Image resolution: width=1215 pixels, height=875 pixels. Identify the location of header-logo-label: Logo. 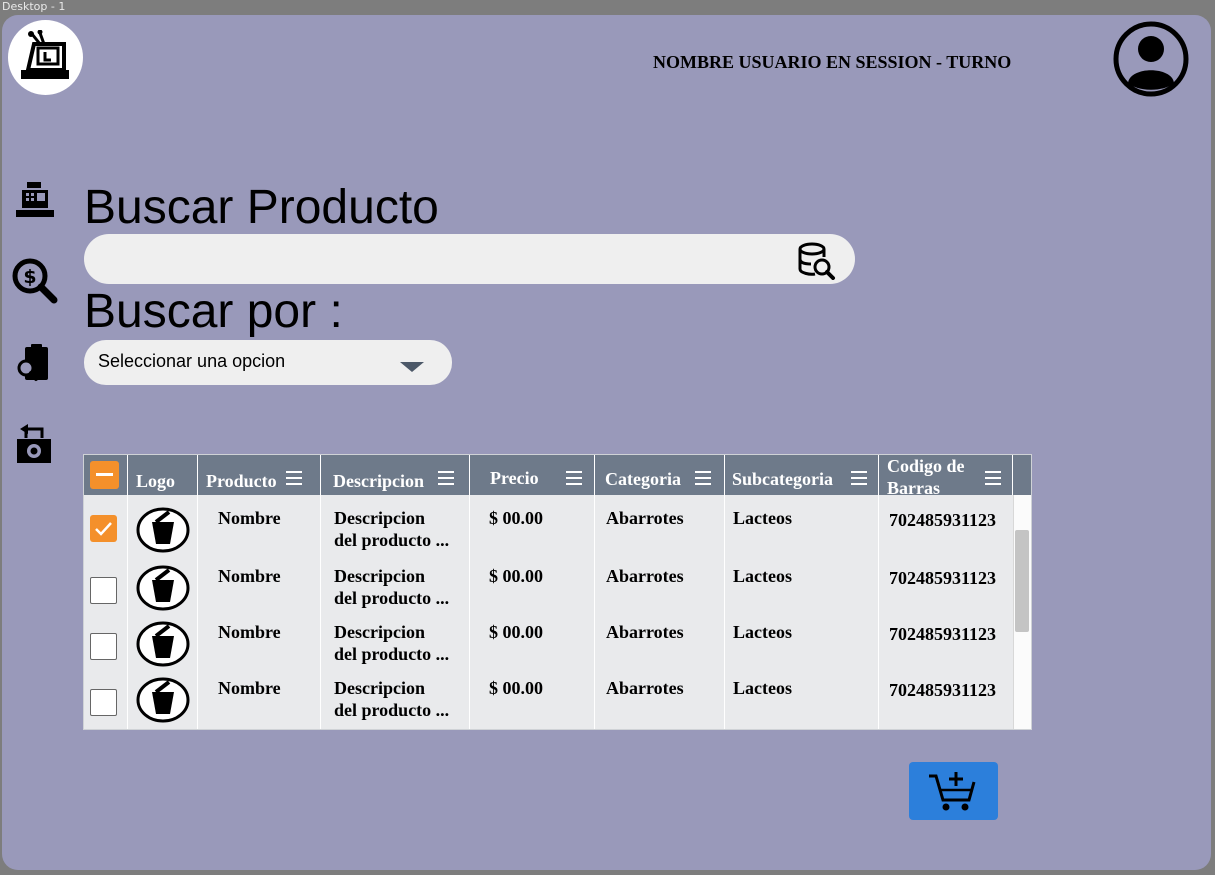
(156, 481).